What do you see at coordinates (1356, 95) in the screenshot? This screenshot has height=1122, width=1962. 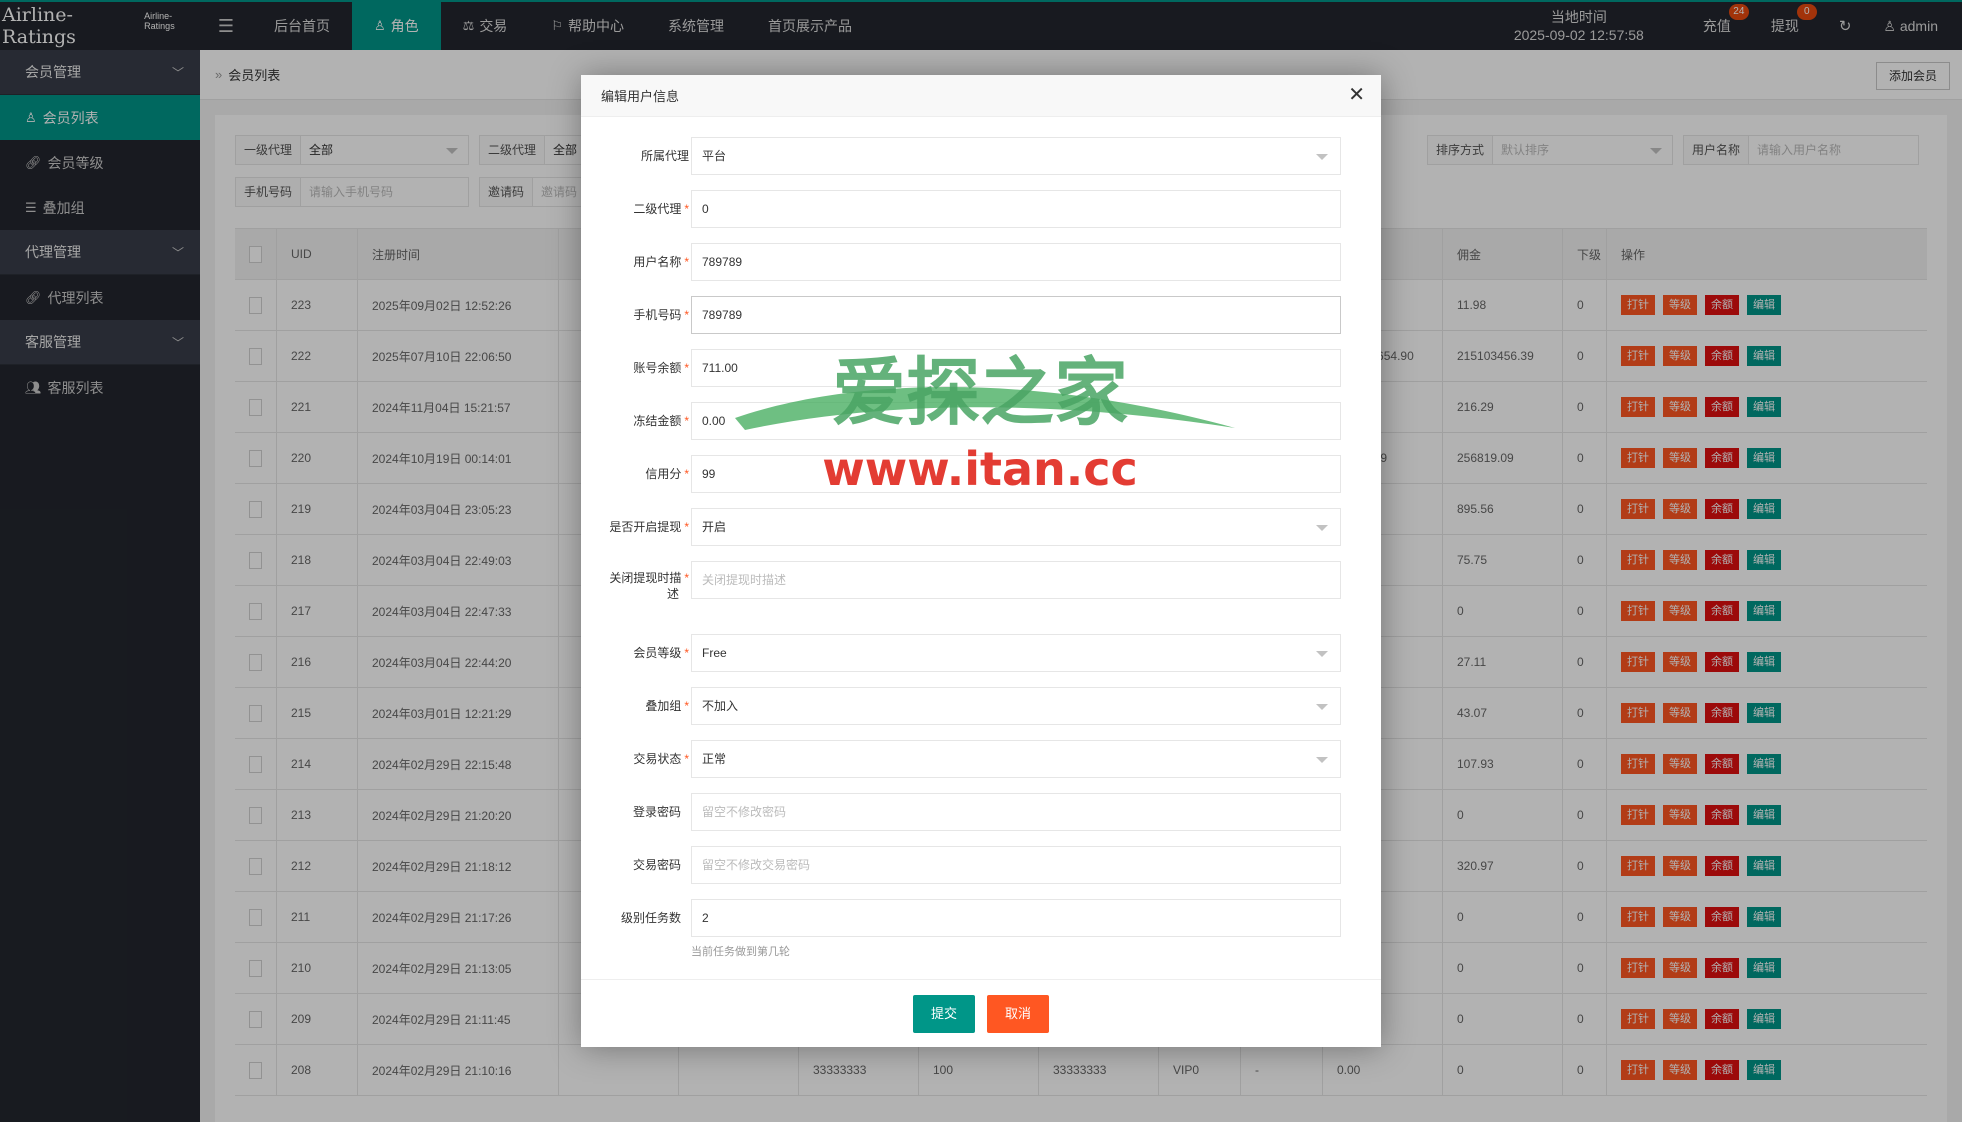 I see `close-icon: ✕` at bounding box center [1356, 95].